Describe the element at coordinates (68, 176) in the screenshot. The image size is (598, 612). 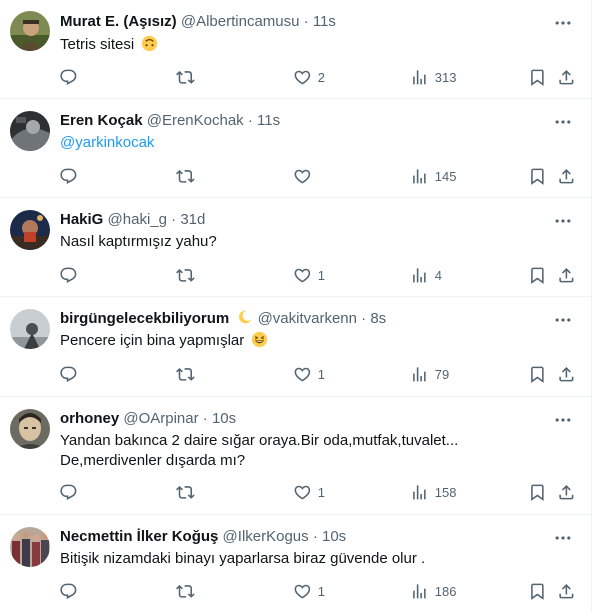
I see `reply-icon` at that location.